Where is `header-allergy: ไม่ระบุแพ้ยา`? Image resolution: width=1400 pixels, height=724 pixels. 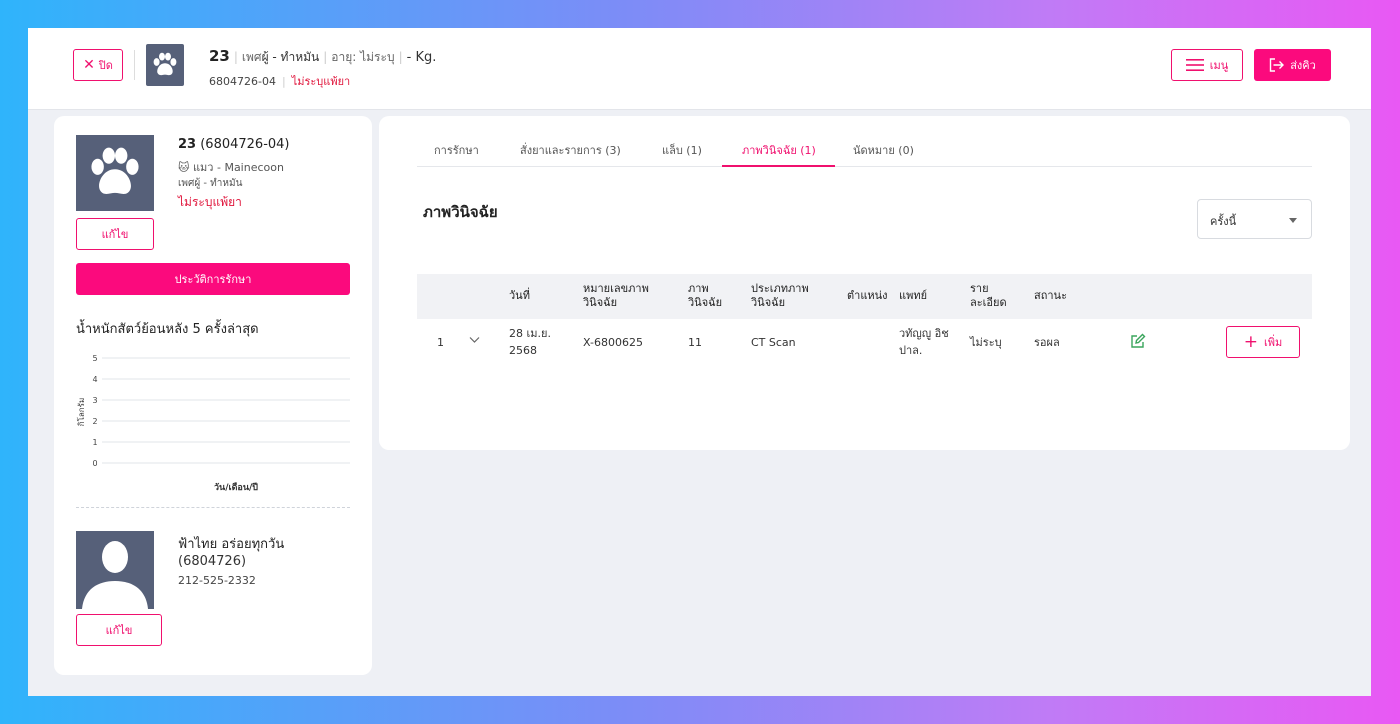
header-allergy: ไม่ระบุแพ้ยา is located at coordinates (321, 81).